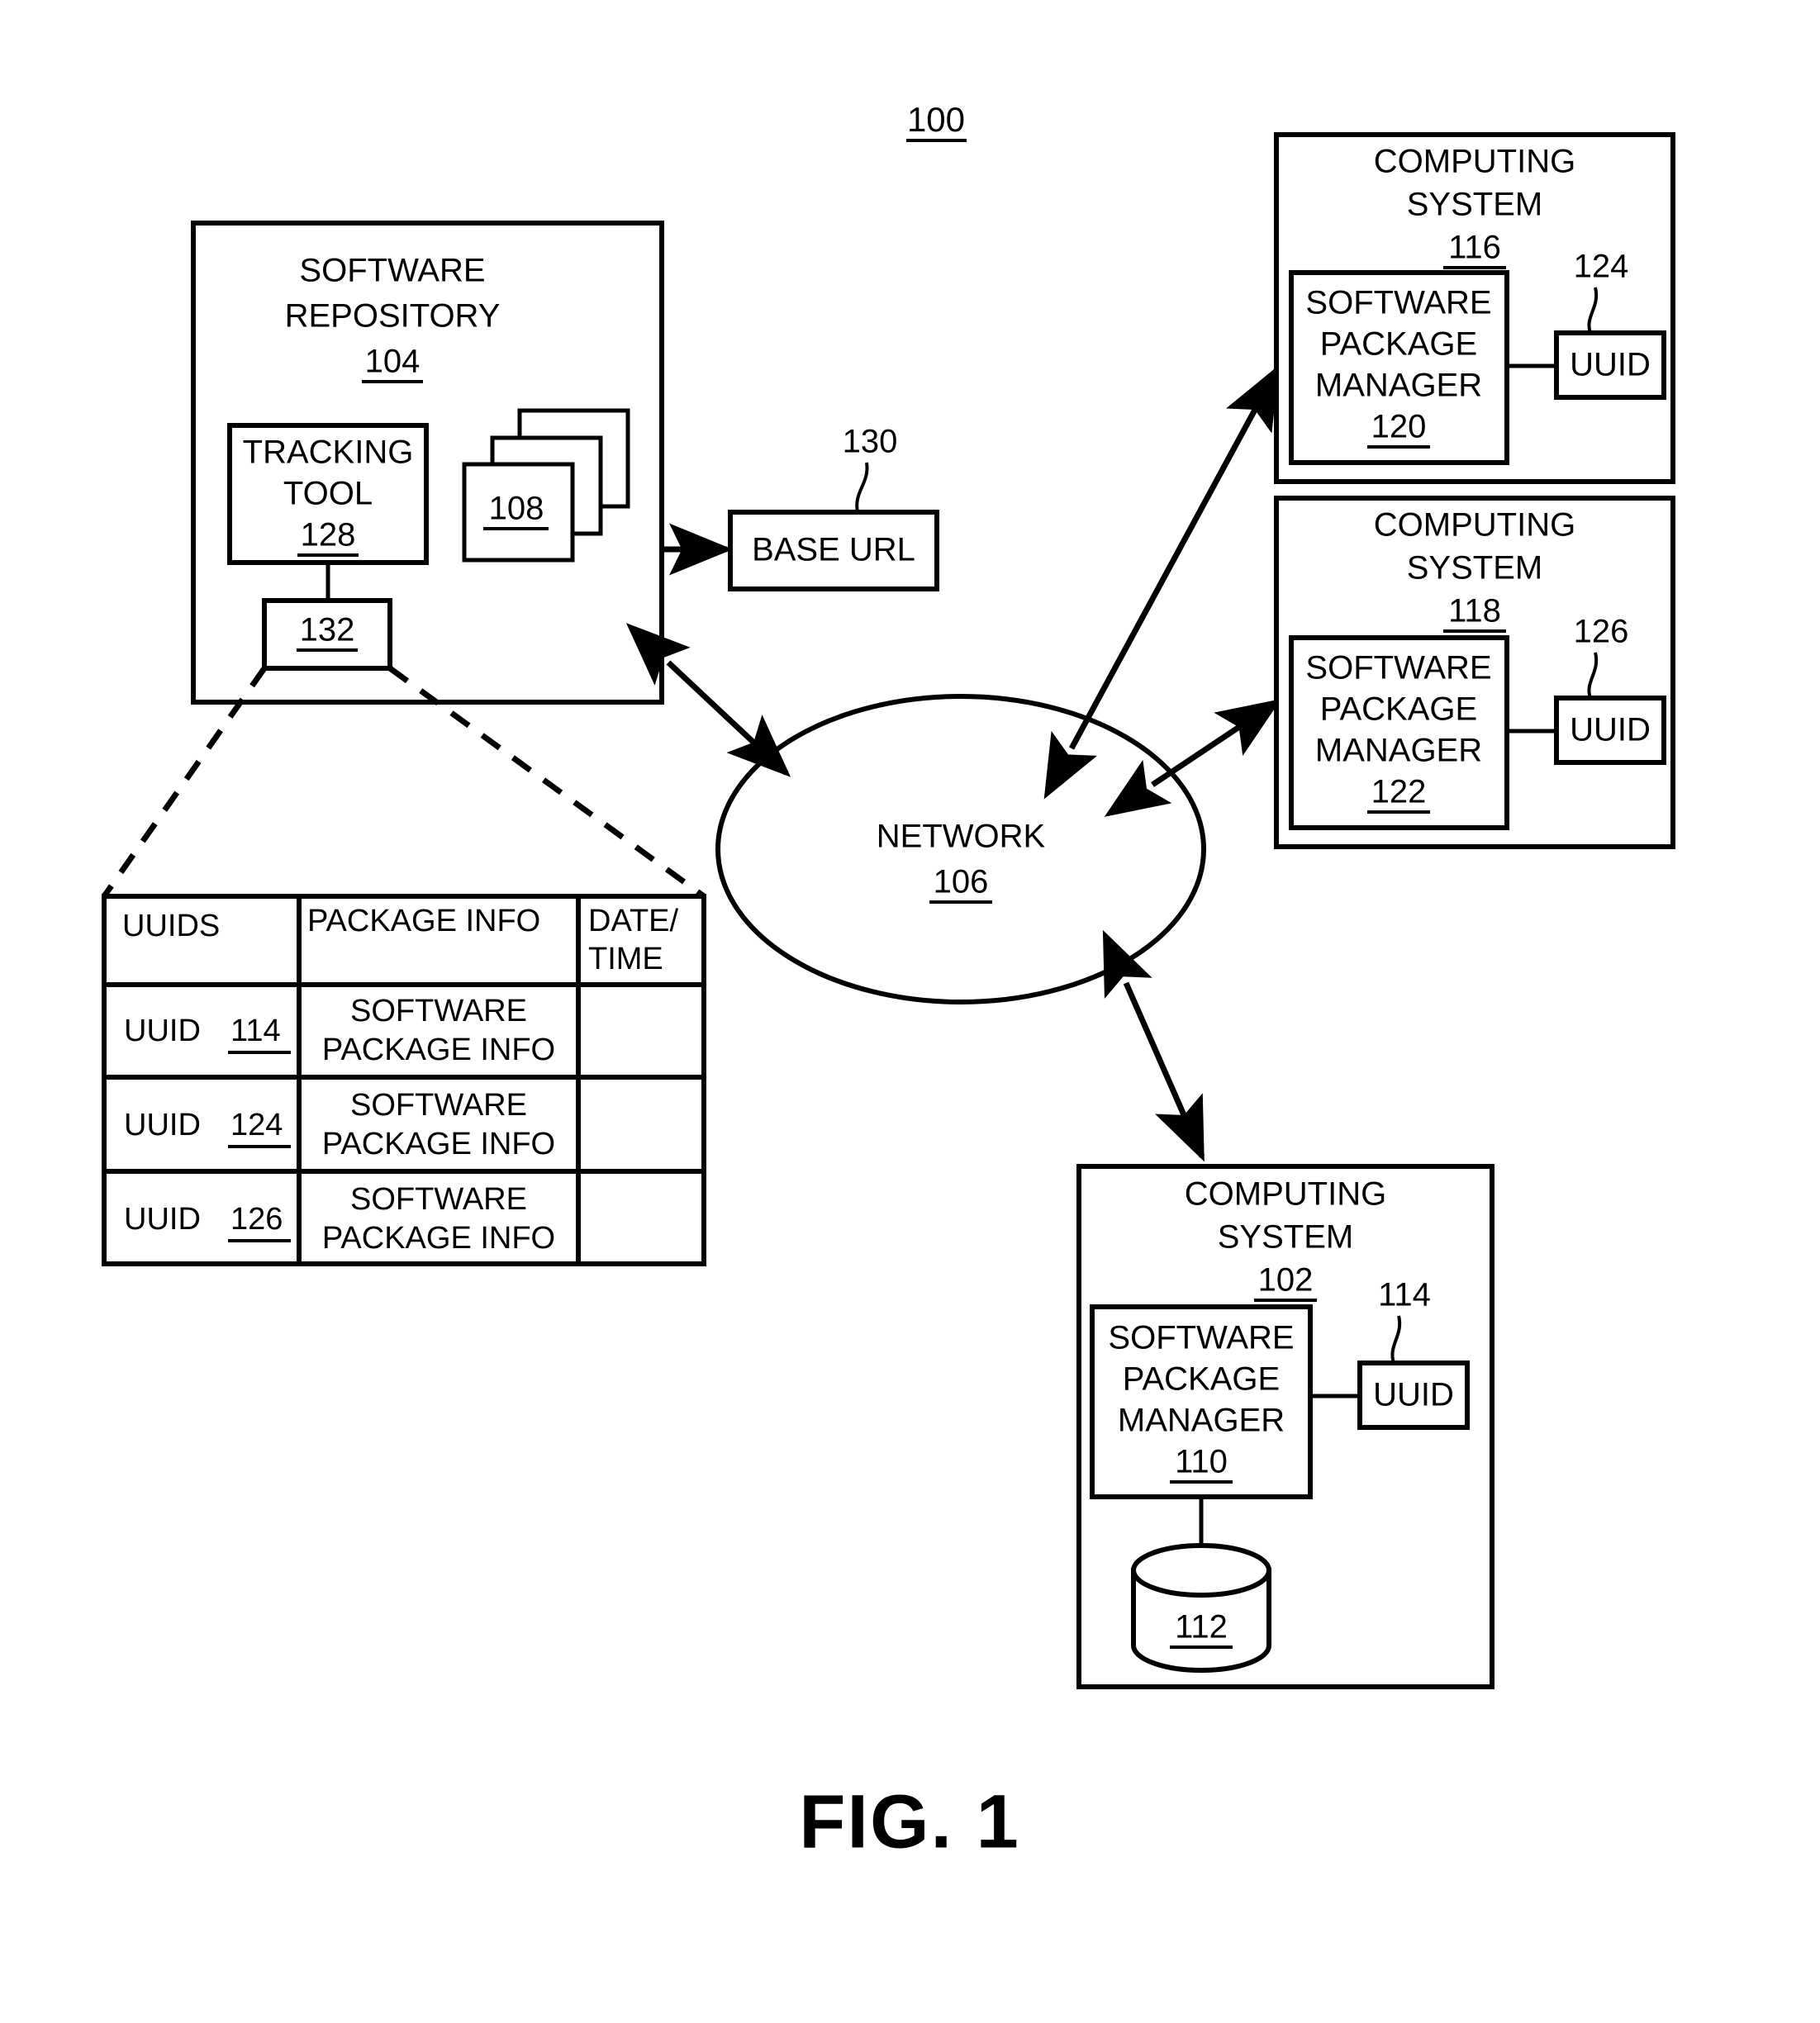 The image size is (1820, 2023). Describe the element at coordinates (1398, 751) in the screenshot. I see `software-package-manager-122-line3: MANAGER` at that location.